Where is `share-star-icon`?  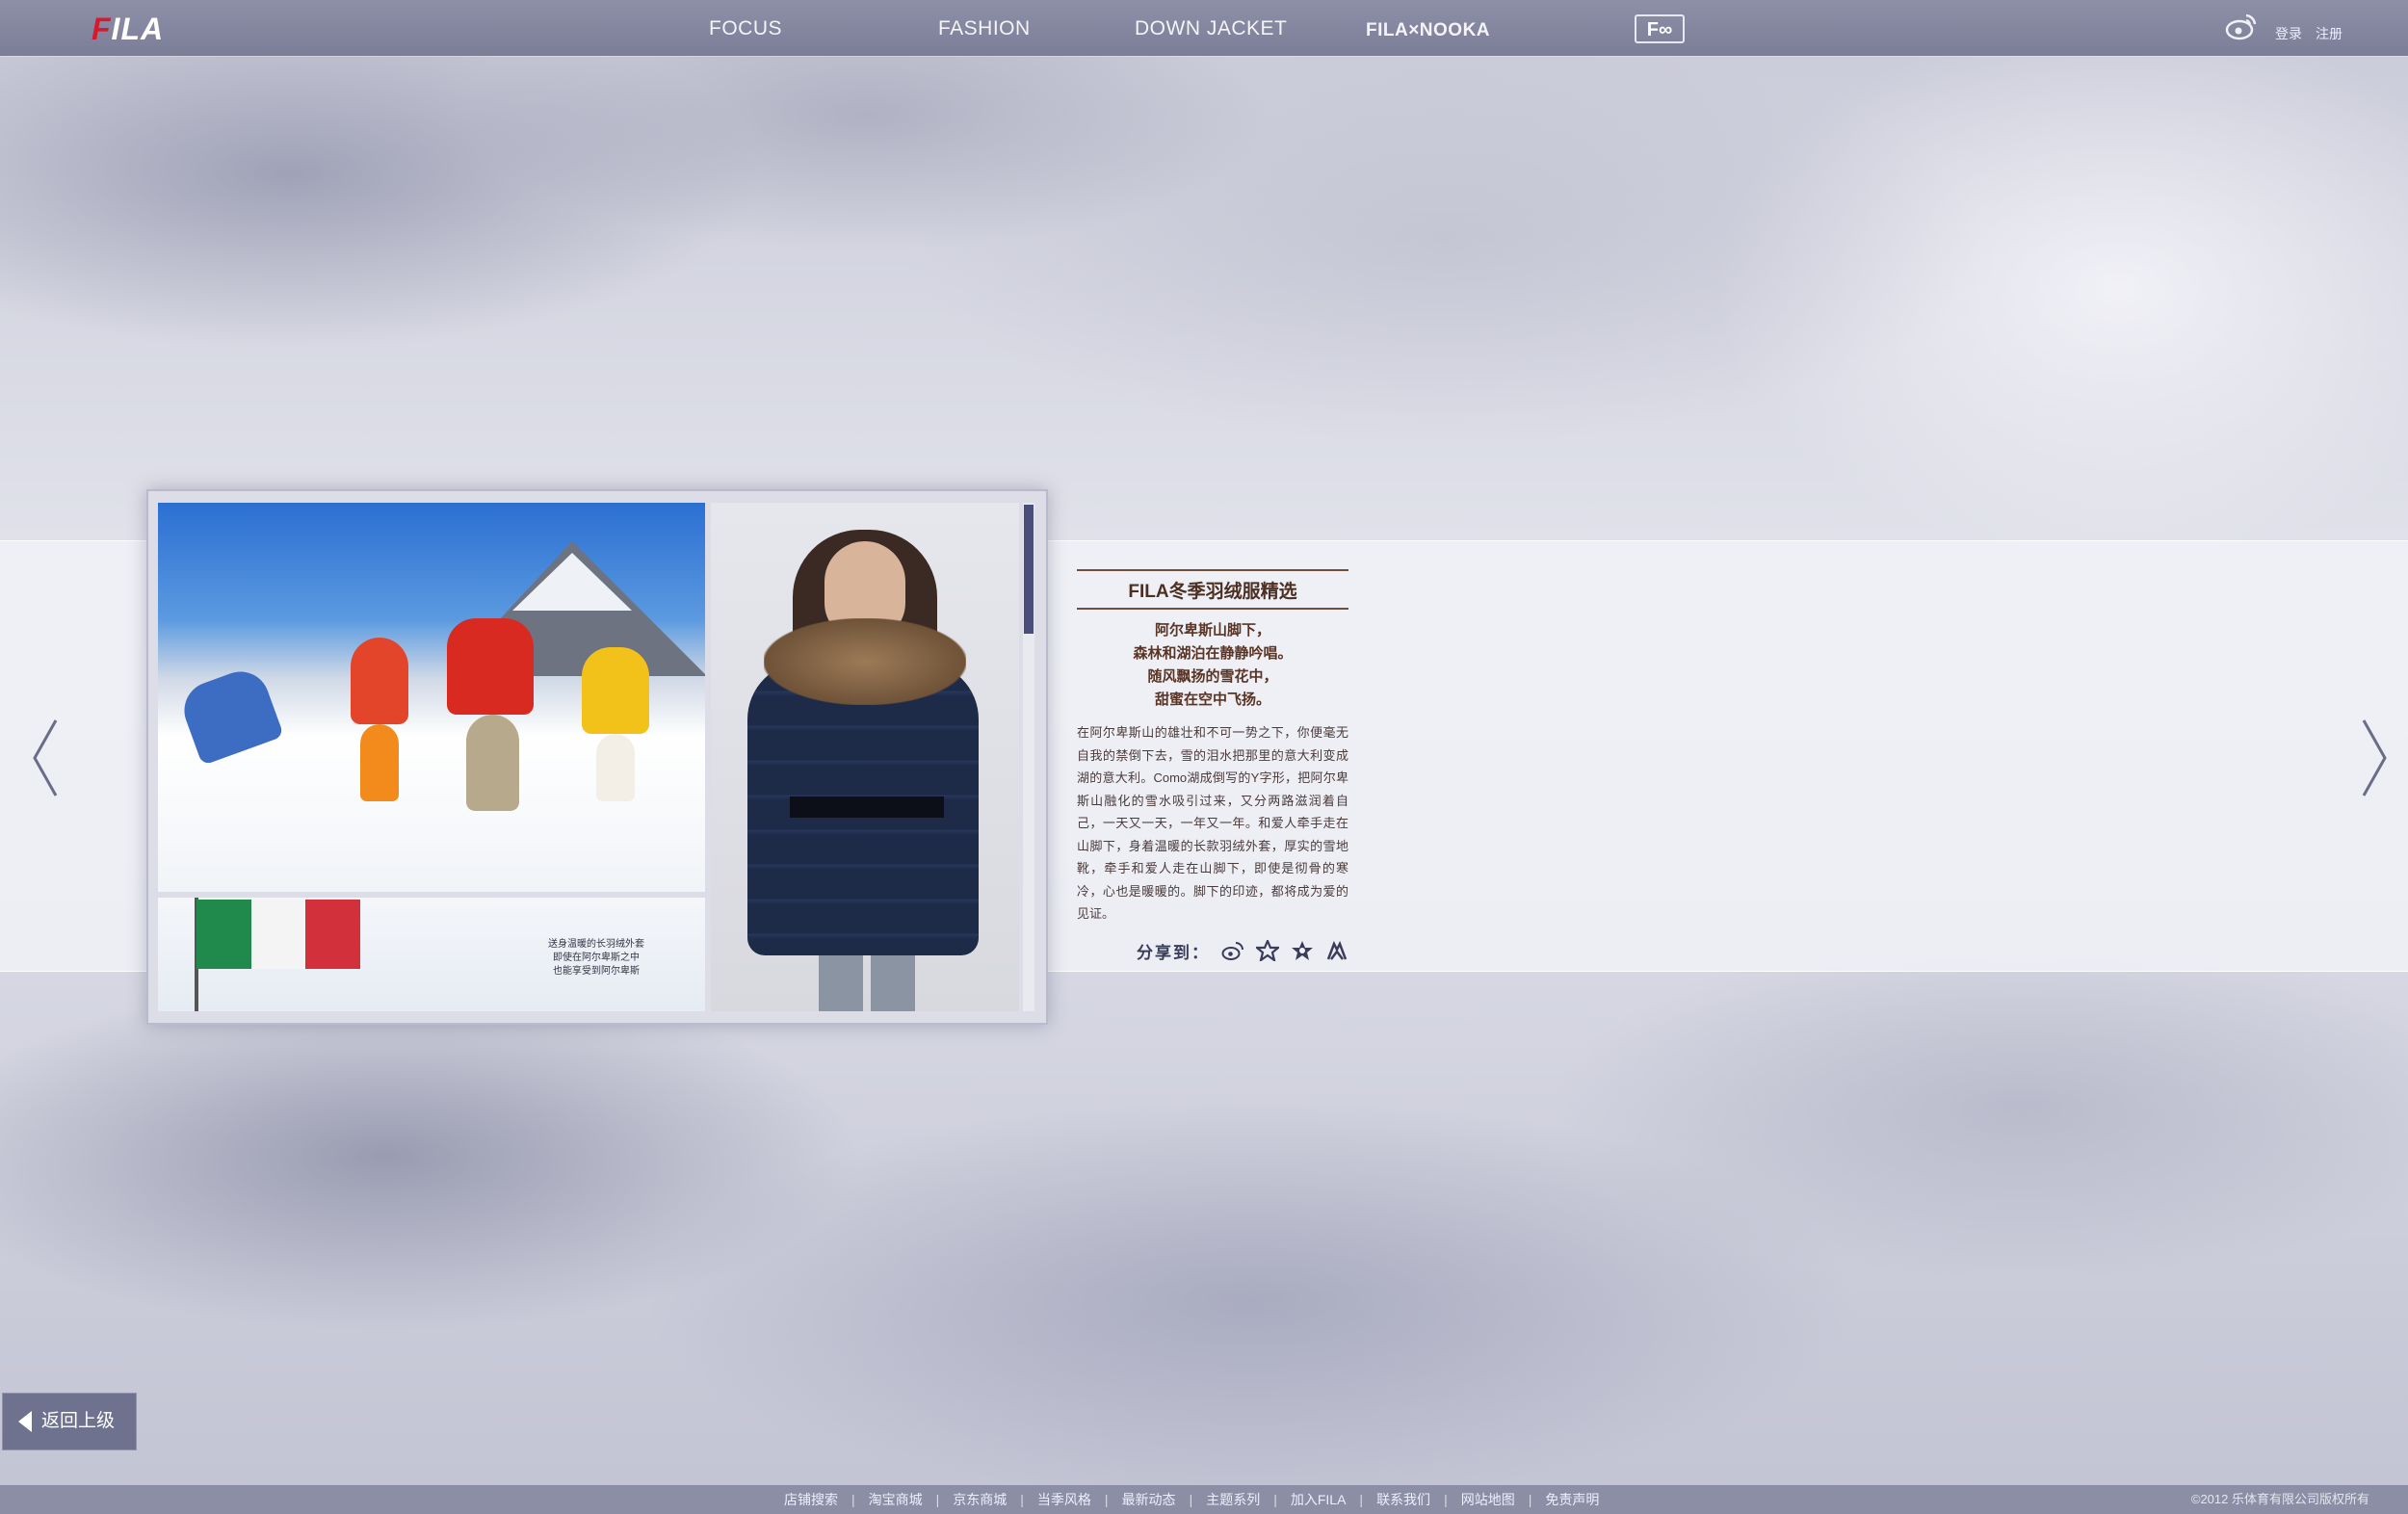
share-star-icon is located at coordinates (1302, 950).